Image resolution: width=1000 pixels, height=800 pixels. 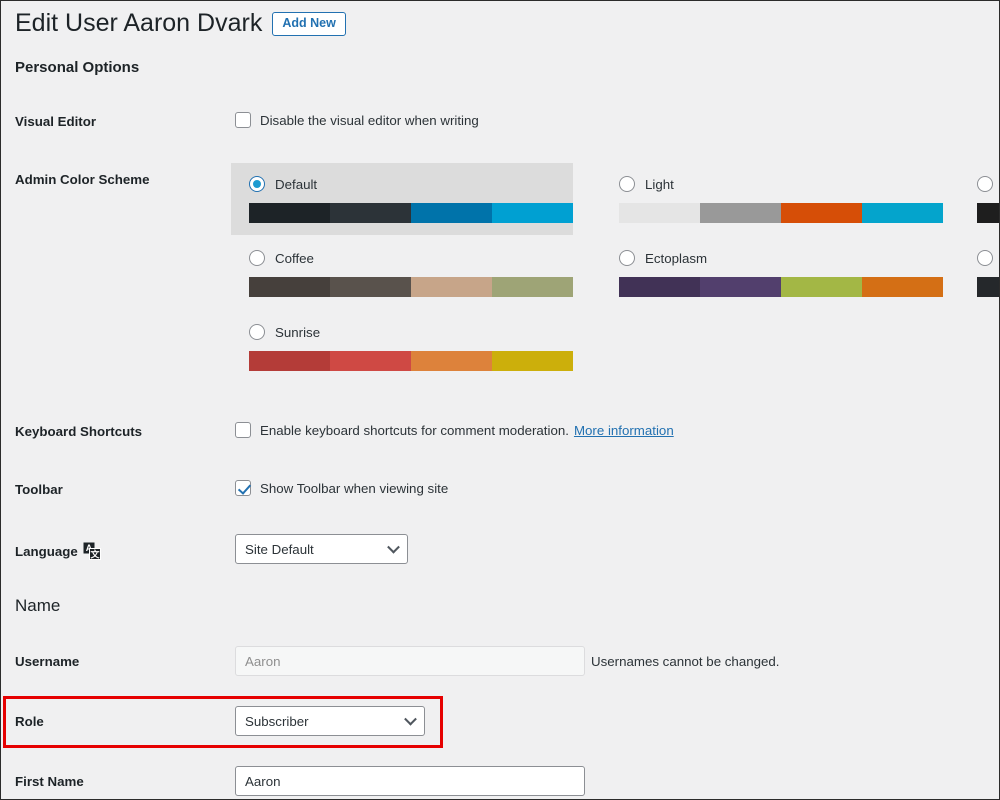 I want to click on keyboard-shortcuts-label: Keyboard Shortcuts, so click(x=79, y=431).